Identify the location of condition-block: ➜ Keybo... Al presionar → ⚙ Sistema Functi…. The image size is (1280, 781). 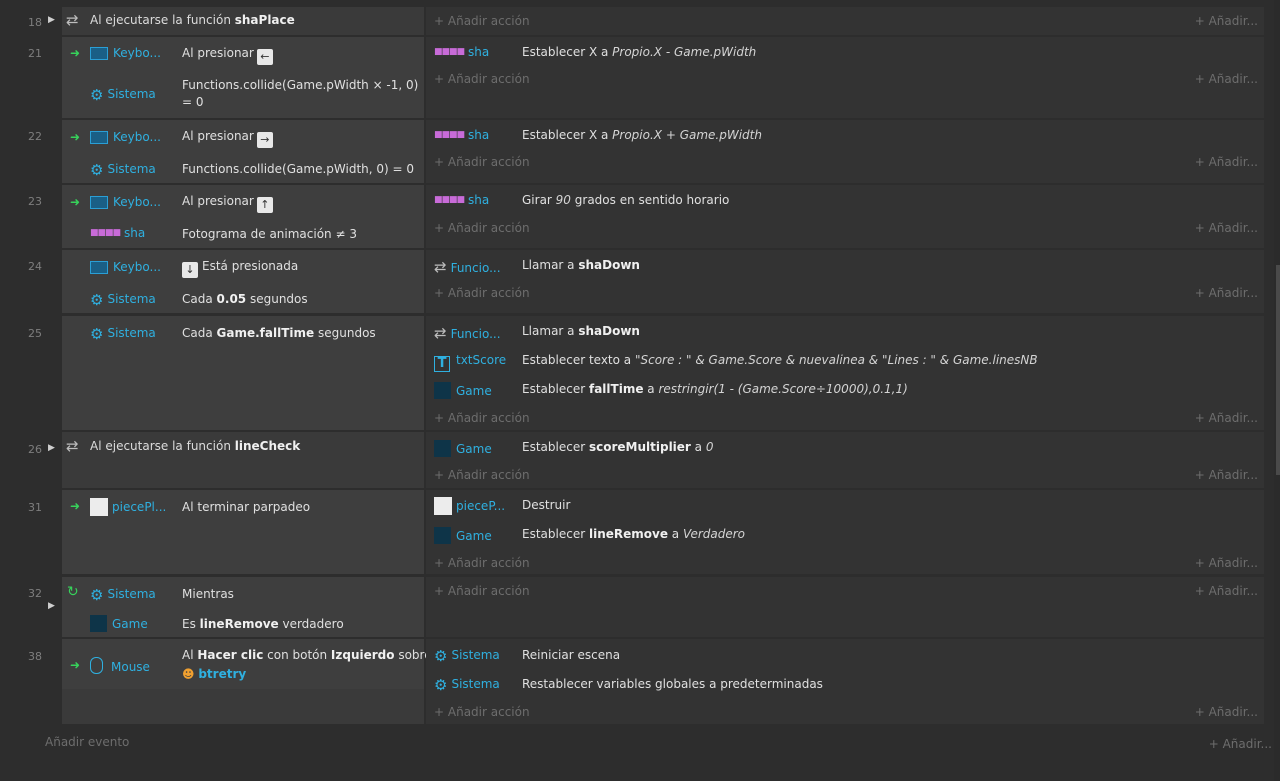
(243, 151).